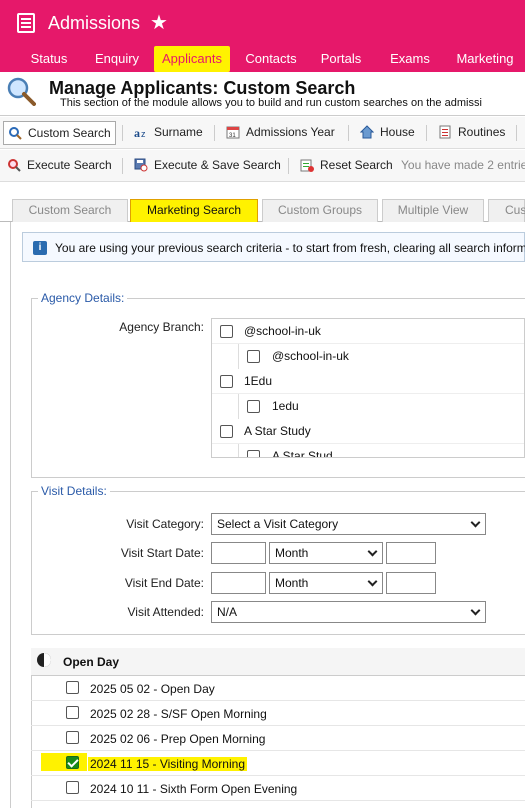  Describe the element at coordinates (367, 132) in the screenshot. I see `house-icon` at that location.